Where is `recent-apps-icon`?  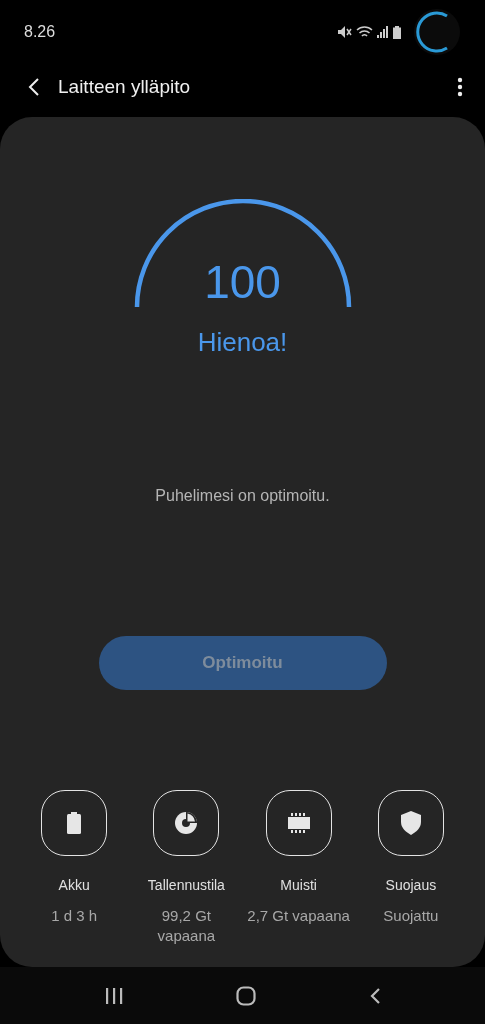
recent-apps-icon is located at coordinates (113, 995).